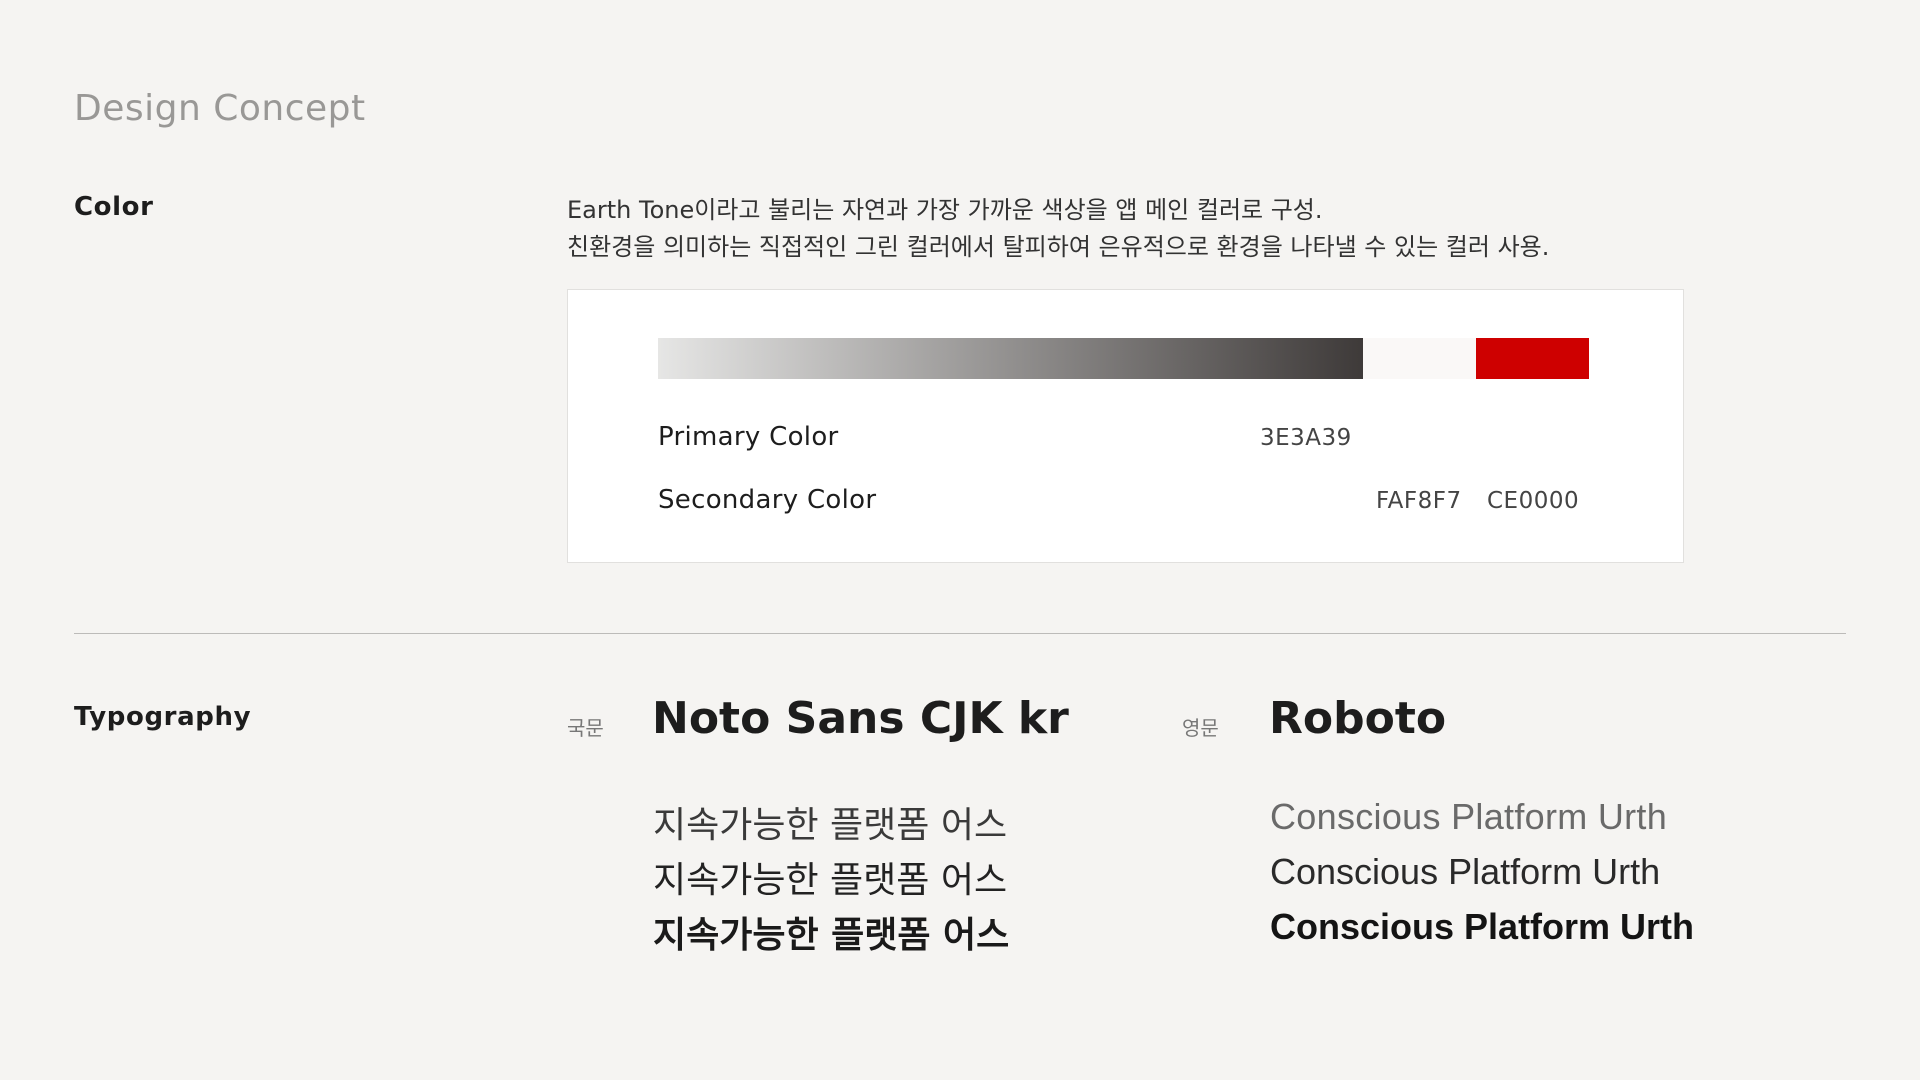 This screenshot has height=1080, width=1920. I want to click on primary-color-label: Primary Color, so click(748, 437).